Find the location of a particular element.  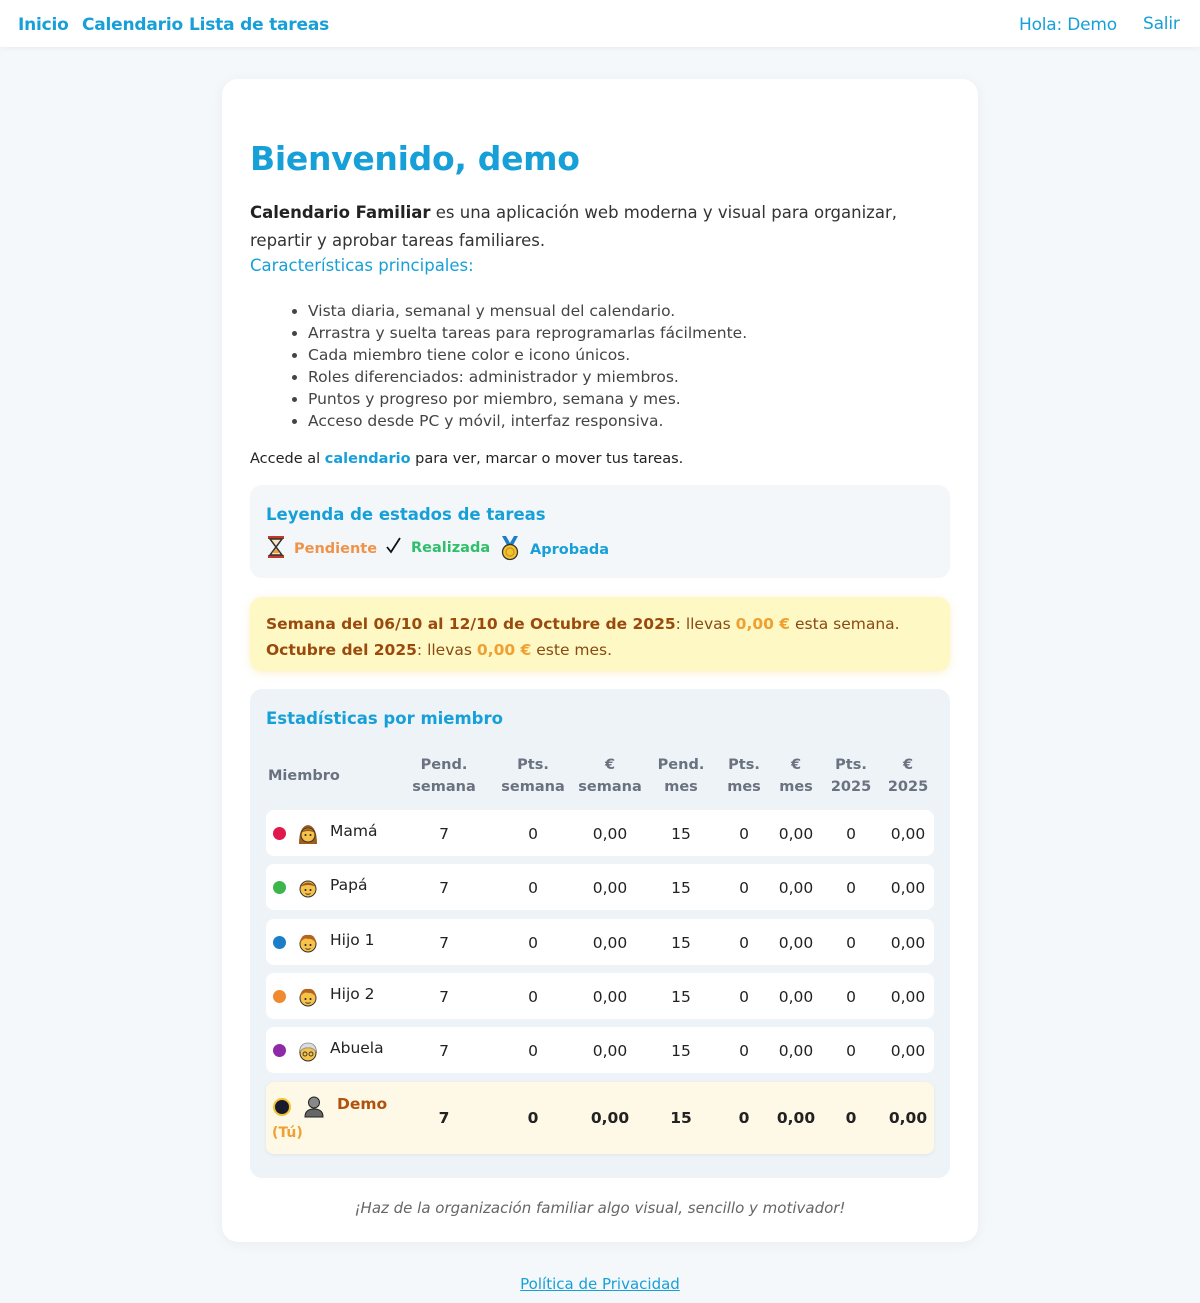

member-name: Hijo 1 is located at coordinates (352, 940).